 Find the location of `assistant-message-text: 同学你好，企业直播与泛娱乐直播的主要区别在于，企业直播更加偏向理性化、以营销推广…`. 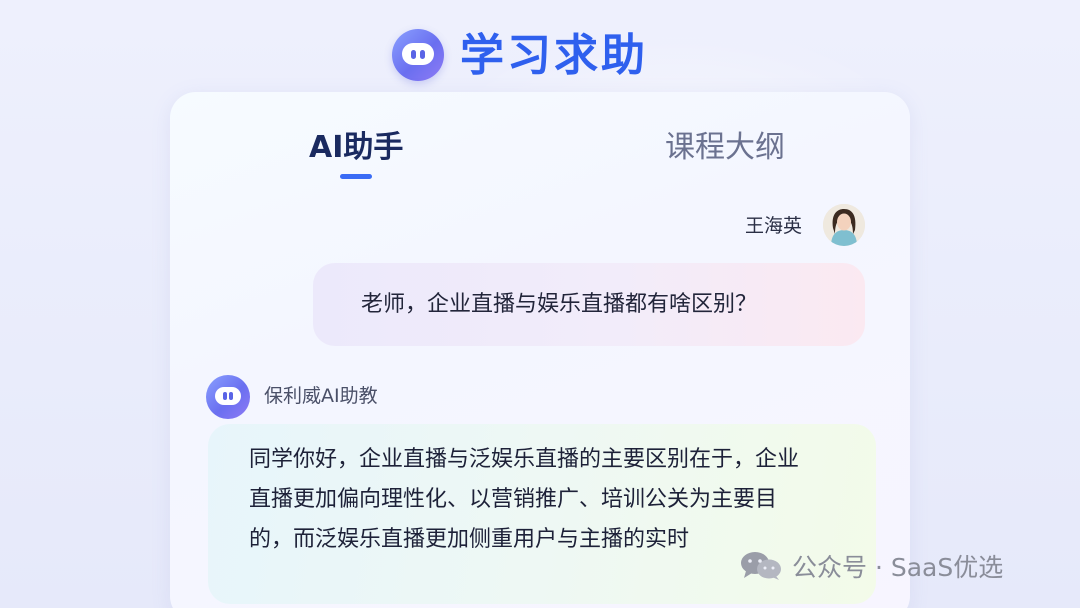

assistant-message-text: 同学你好，企业直播与泛娱乐直播的主要区别在于，企业直播更加偏向理性化、以营销推广… is located at coordinates (524, 499).